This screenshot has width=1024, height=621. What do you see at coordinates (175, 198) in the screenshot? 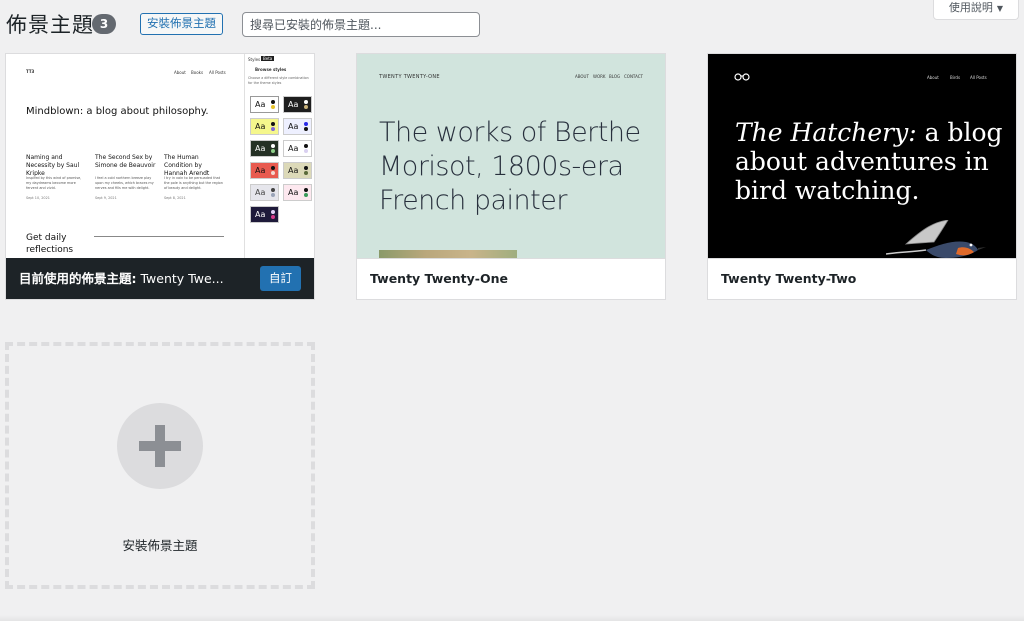
I see `preview-post-date: Sept 8, 2021` at bounding box center [175, 198].